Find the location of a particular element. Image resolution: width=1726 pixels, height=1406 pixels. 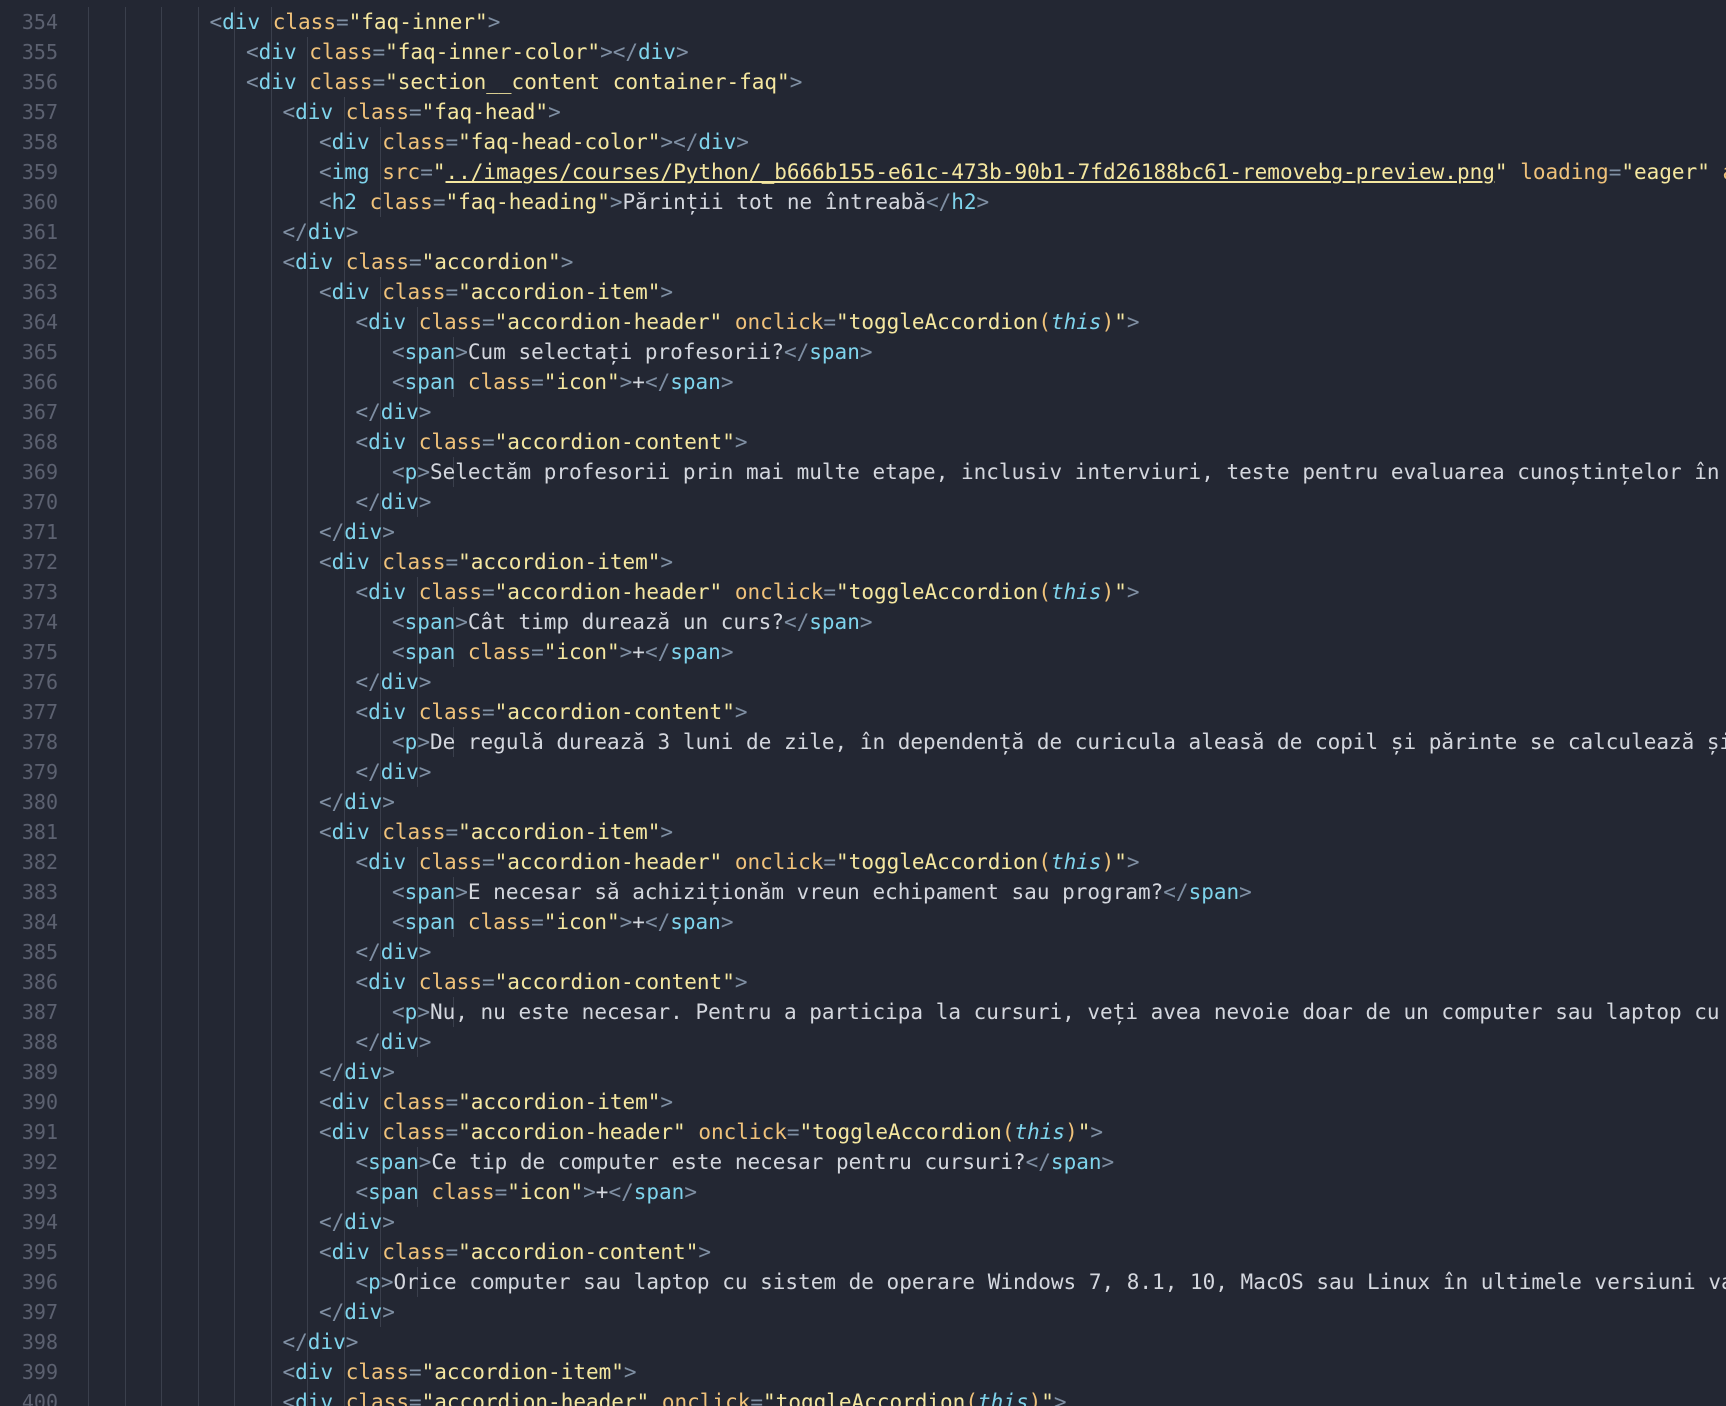

token-attr: ( is located at coordinates (1044, 322).